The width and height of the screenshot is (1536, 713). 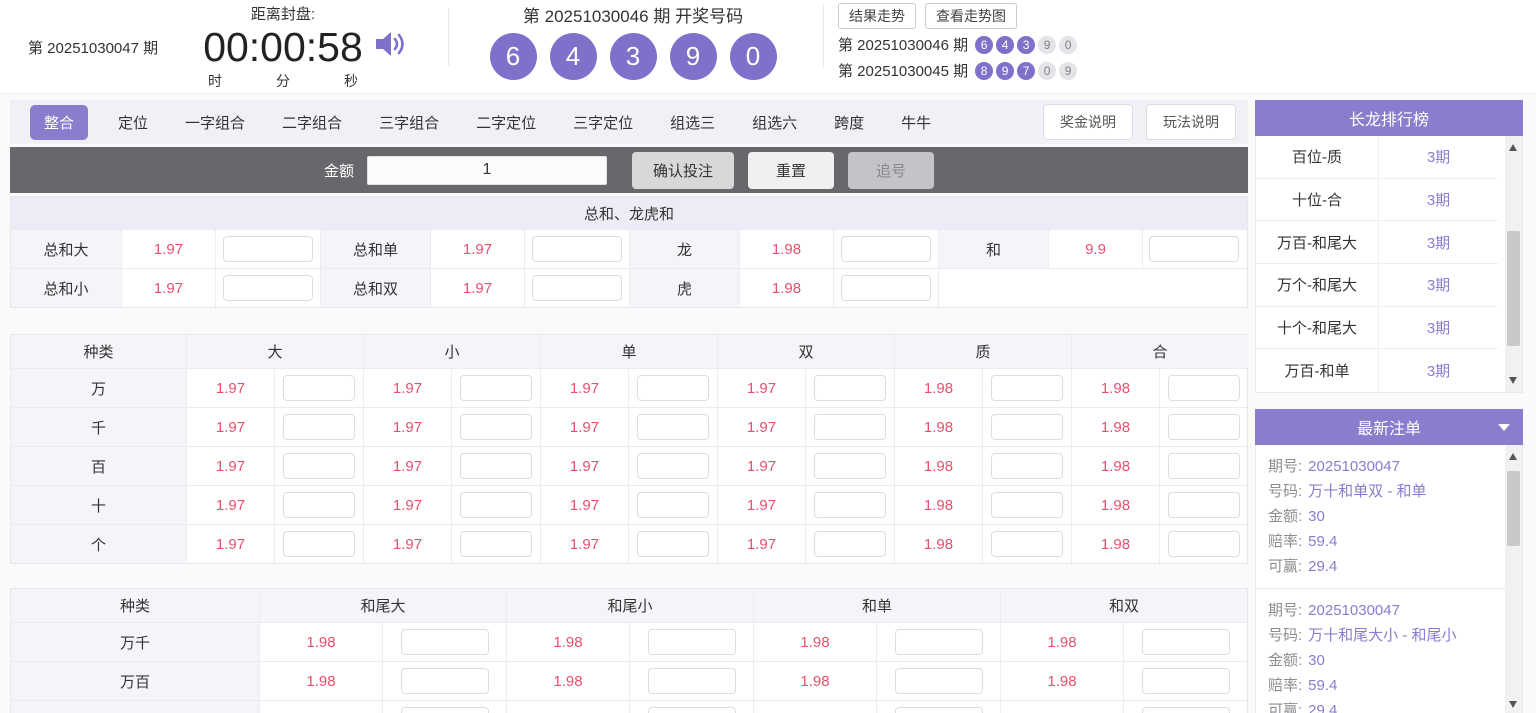 I want to click on header-divider, so click(x=448, y=37).